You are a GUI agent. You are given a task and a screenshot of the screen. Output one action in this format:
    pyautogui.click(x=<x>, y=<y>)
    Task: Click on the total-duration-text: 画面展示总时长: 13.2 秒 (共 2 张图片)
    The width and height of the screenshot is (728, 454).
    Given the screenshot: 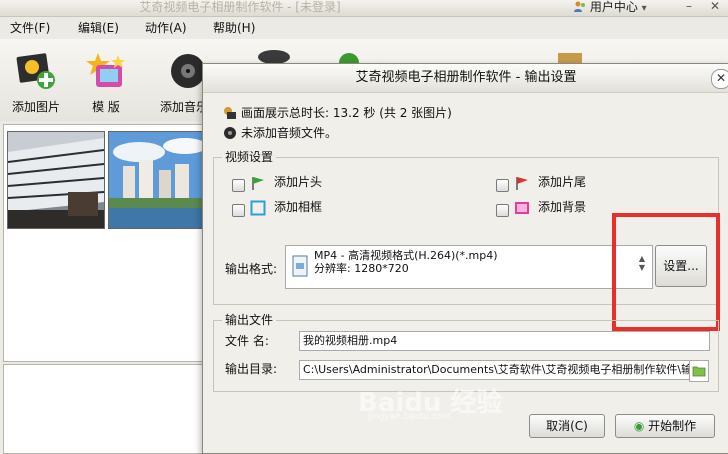 What is the action you would take?
    pyautogui.click(x=346, y=113)
    